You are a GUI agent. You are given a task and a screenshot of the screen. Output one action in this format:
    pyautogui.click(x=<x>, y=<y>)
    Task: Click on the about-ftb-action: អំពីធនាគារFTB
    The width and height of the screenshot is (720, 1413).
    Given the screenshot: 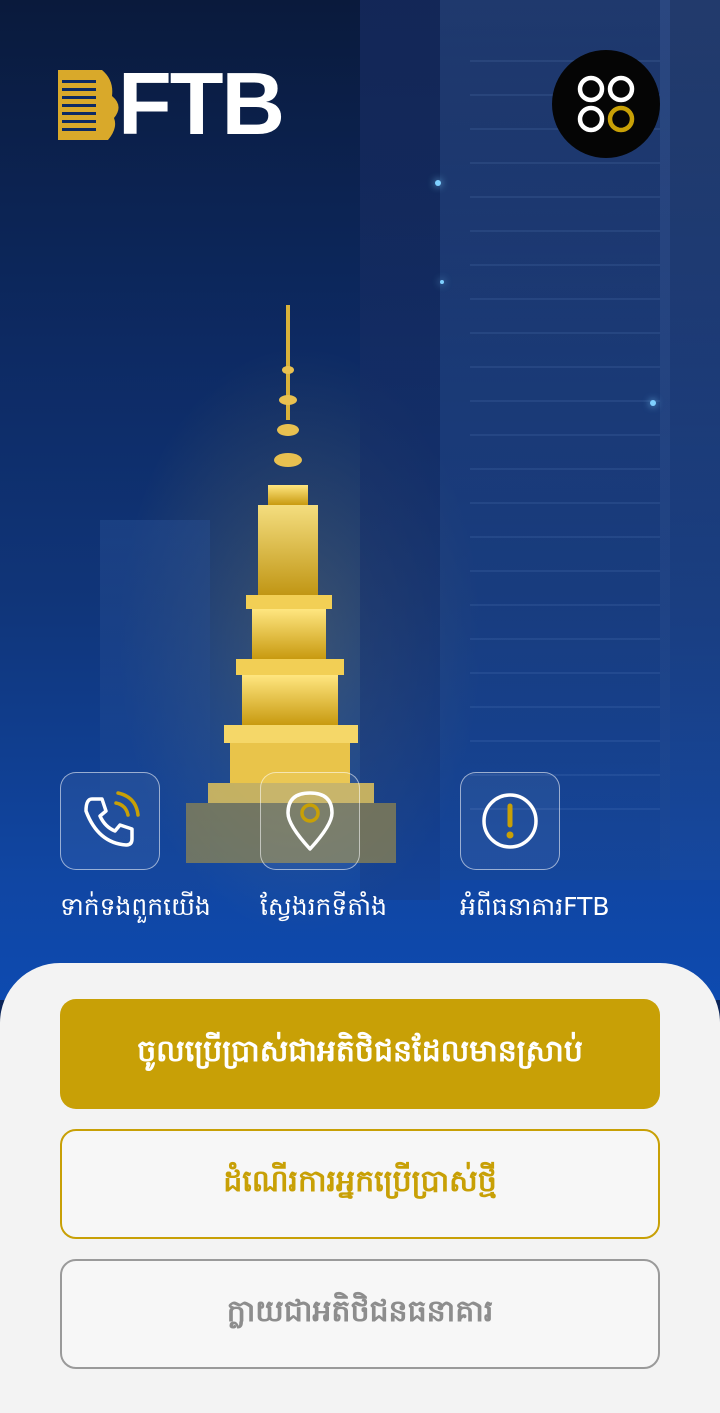 What is the action you would take?
    pyautogui.click(x=555, y=850)
    